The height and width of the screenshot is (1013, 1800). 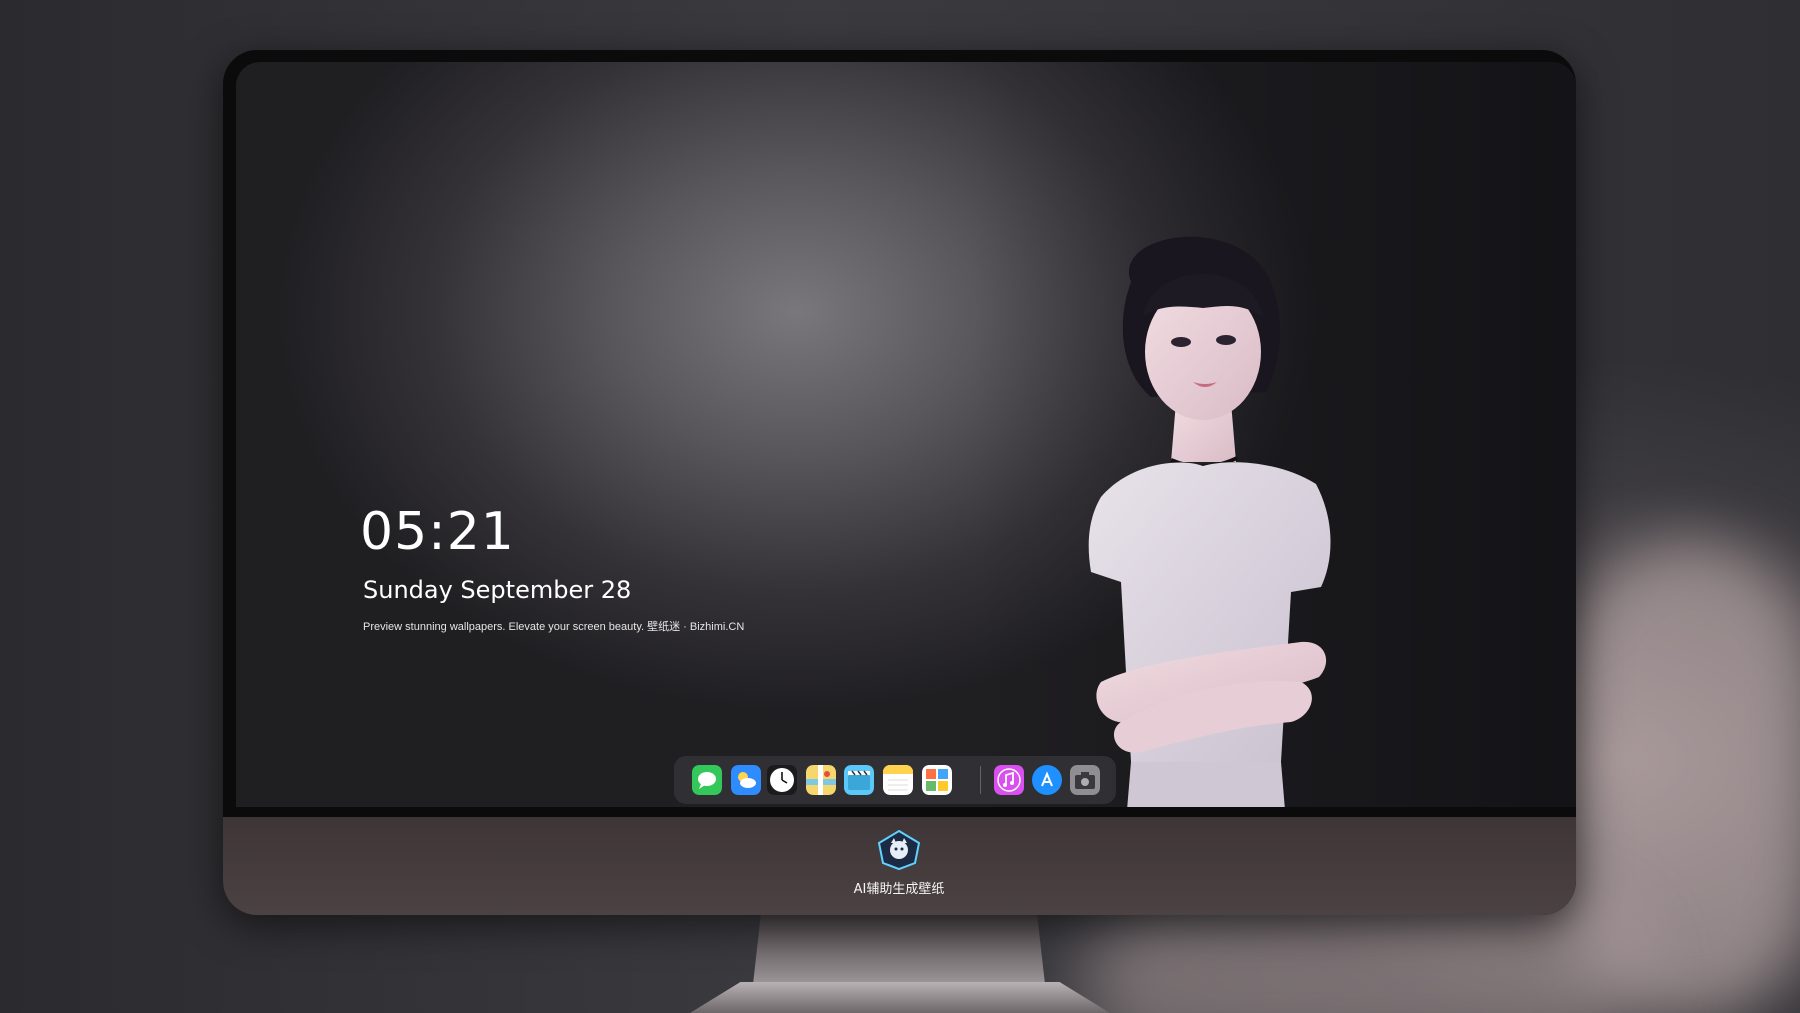 I want to click on monitor-stand-base, so click(x=900, y=997).